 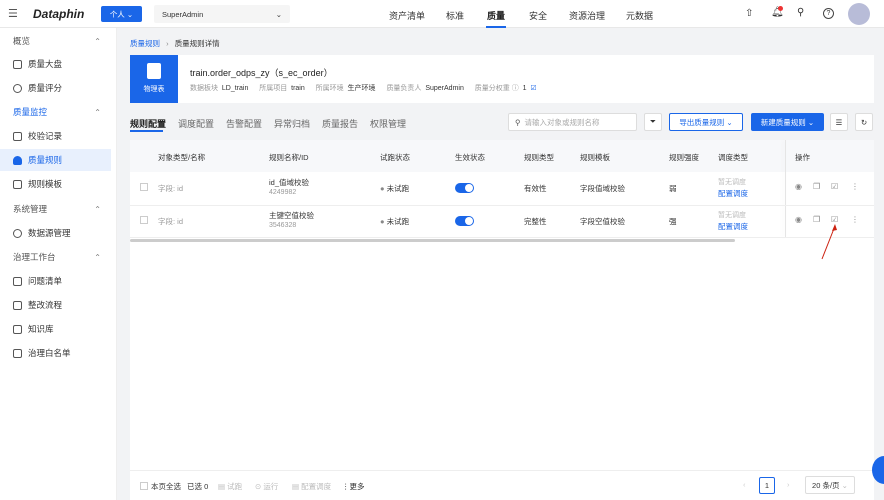 What do you see at coordinates (538, 15) in the screenshot?
I see `nav-security: 安全` at bounding box center [538, 15].